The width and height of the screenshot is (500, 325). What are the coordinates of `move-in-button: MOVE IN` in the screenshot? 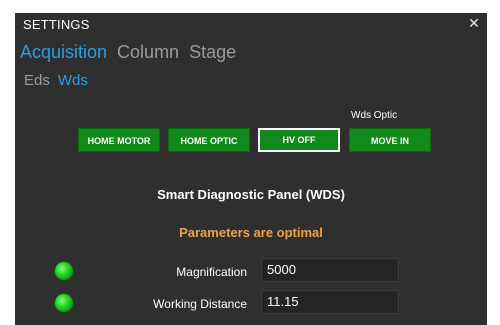 It's located at (390, 140).